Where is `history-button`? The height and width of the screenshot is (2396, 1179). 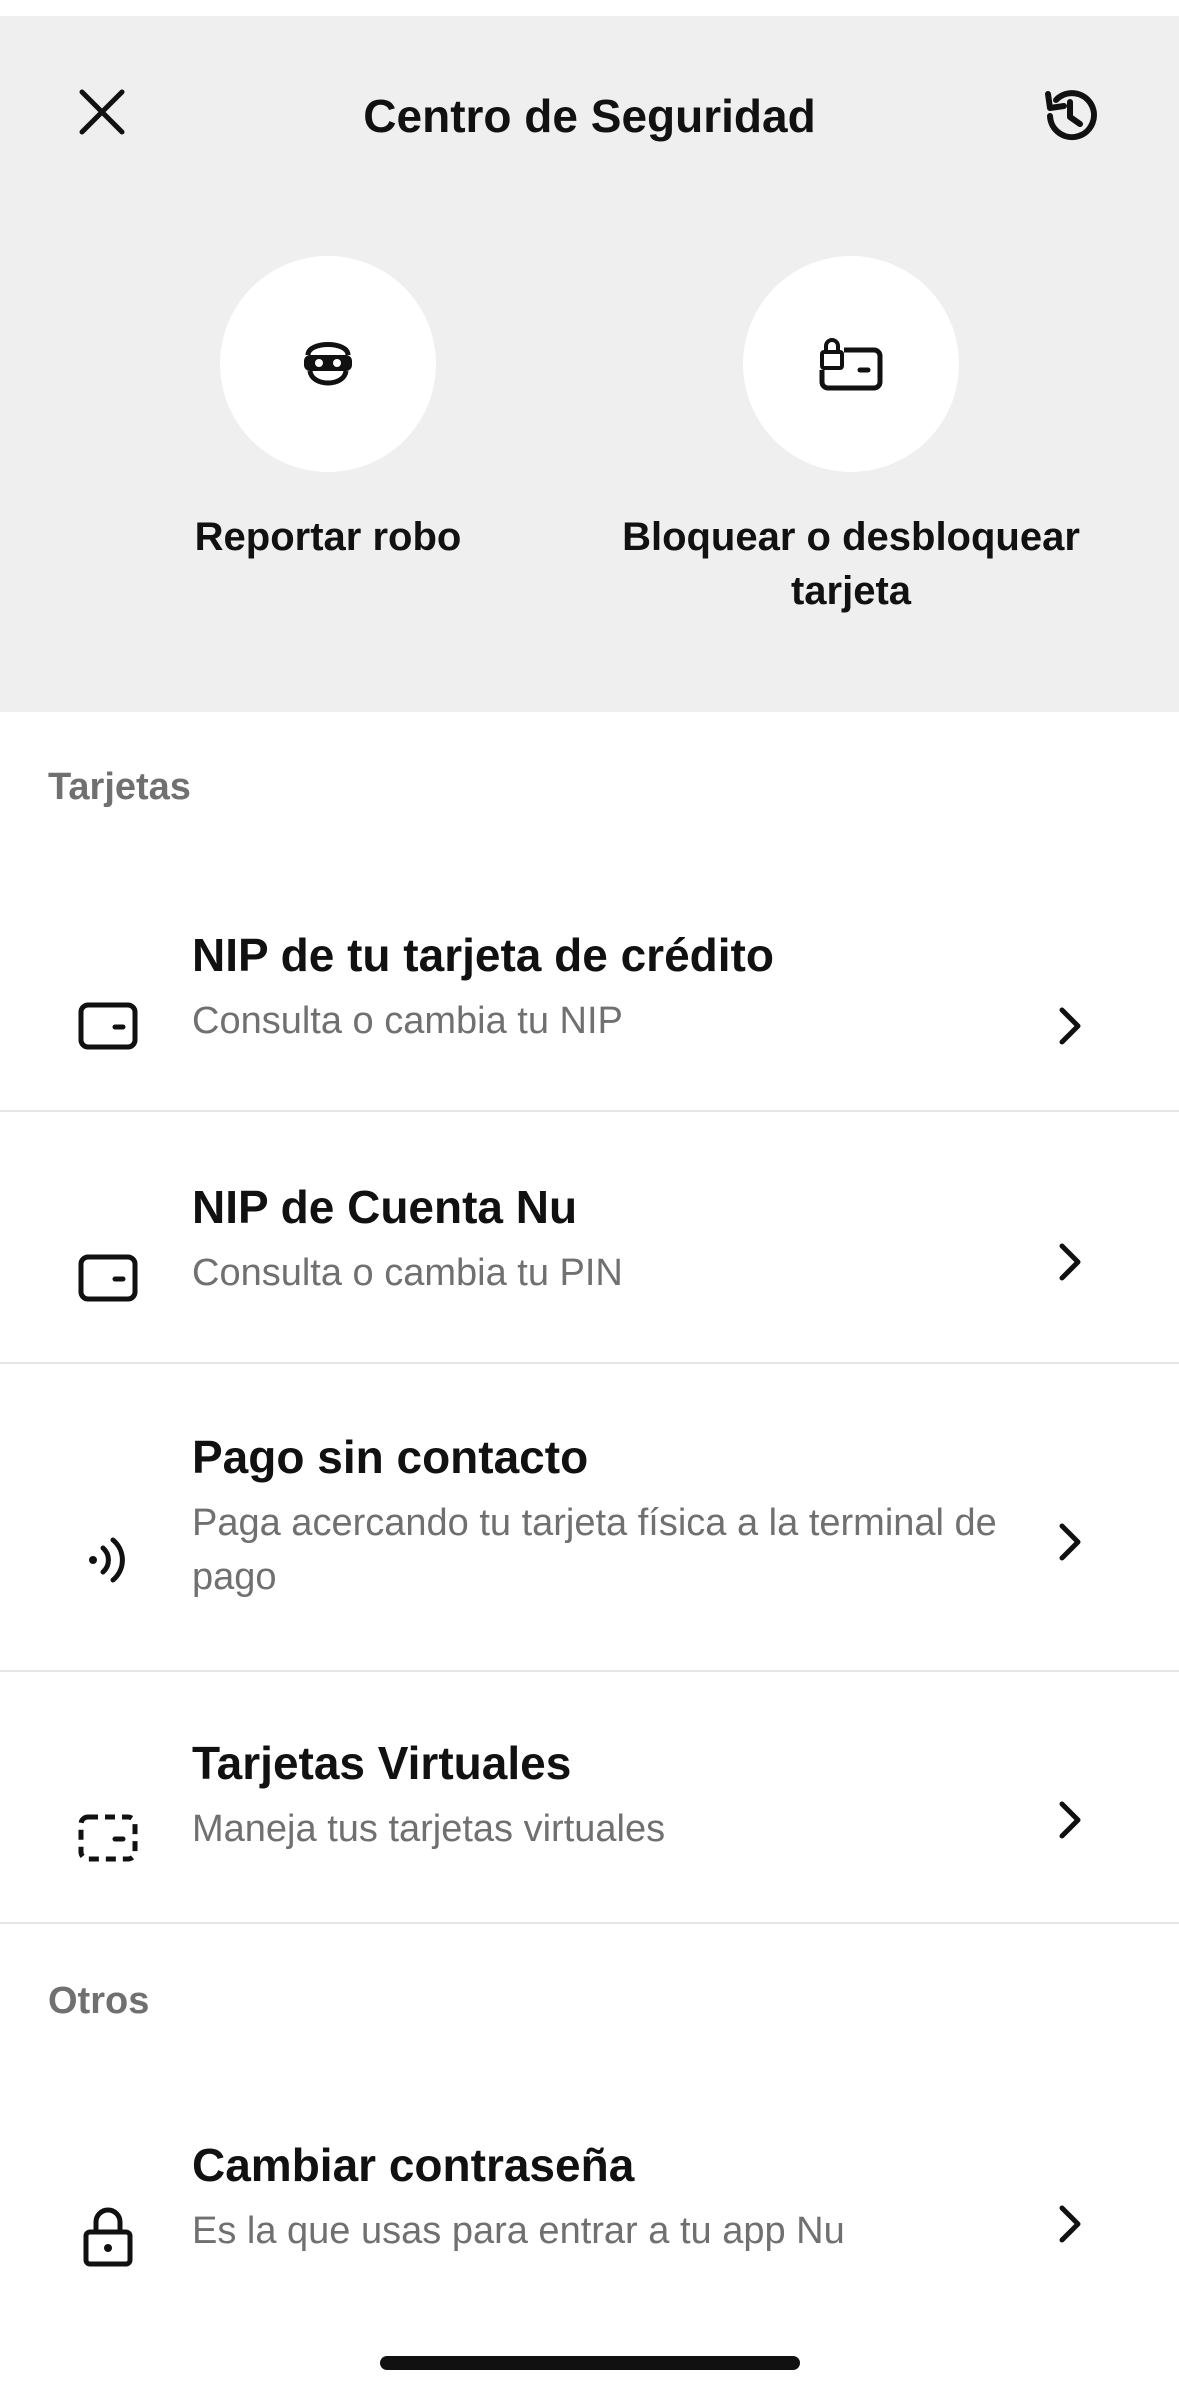
history-button is located at coordinates (1070, 116).